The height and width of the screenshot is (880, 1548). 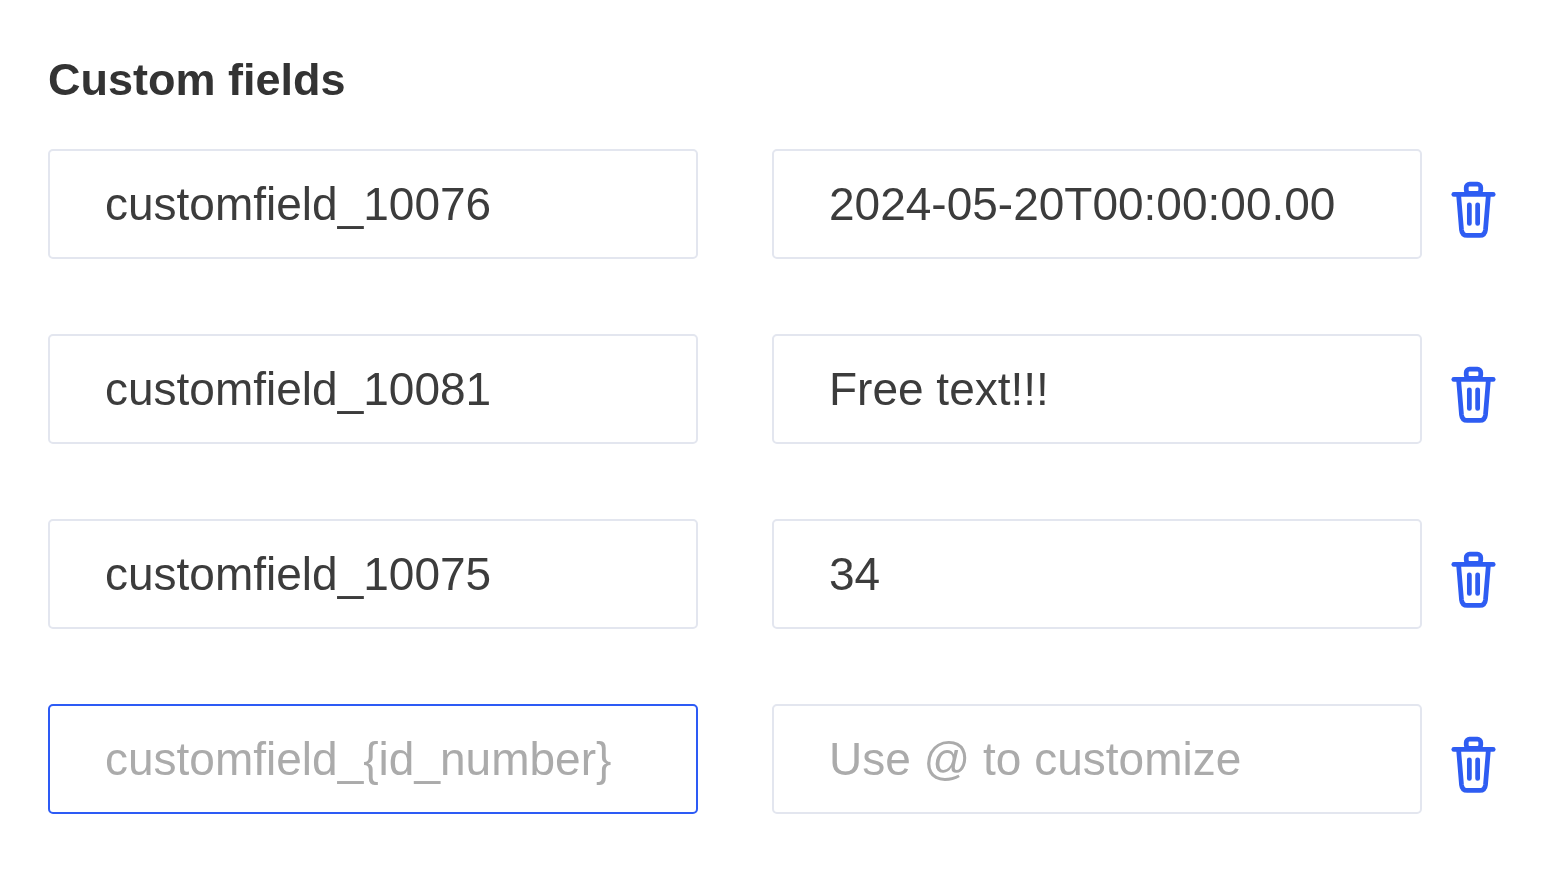 I want to click on section-heading: Custom fields, so click(x=197, y=80).